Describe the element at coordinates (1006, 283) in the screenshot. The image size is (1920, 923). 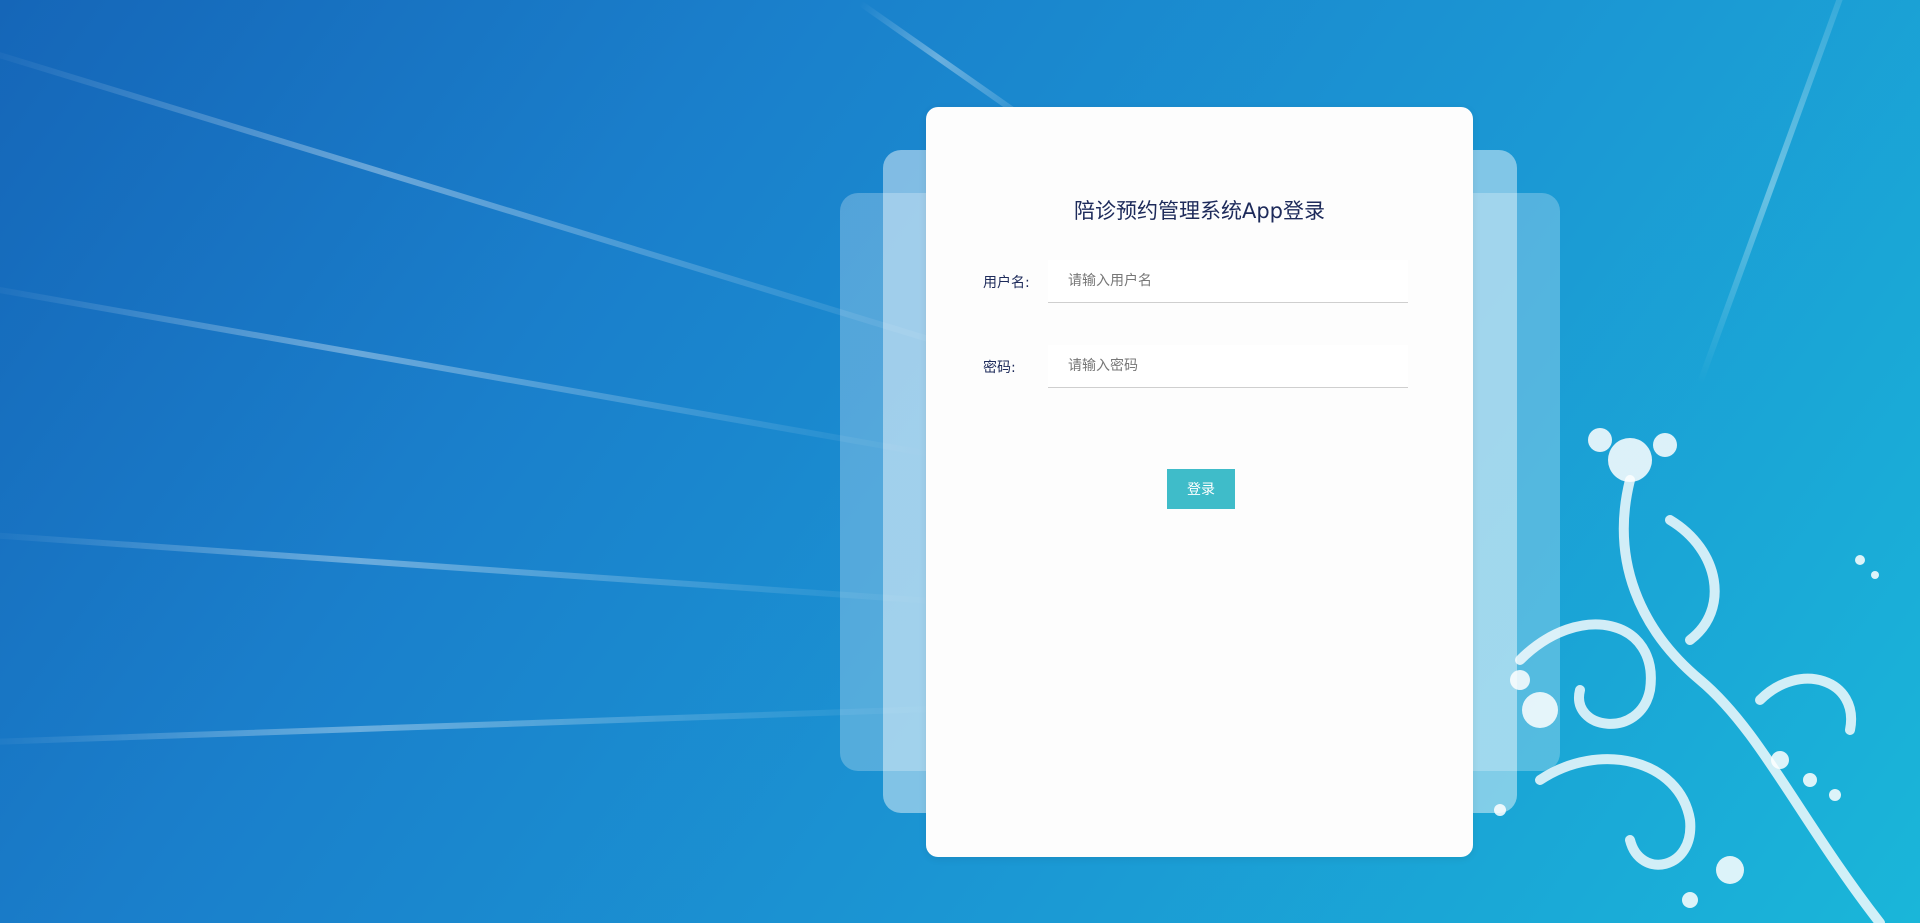
I see `username-label: 用户名:` at that location.